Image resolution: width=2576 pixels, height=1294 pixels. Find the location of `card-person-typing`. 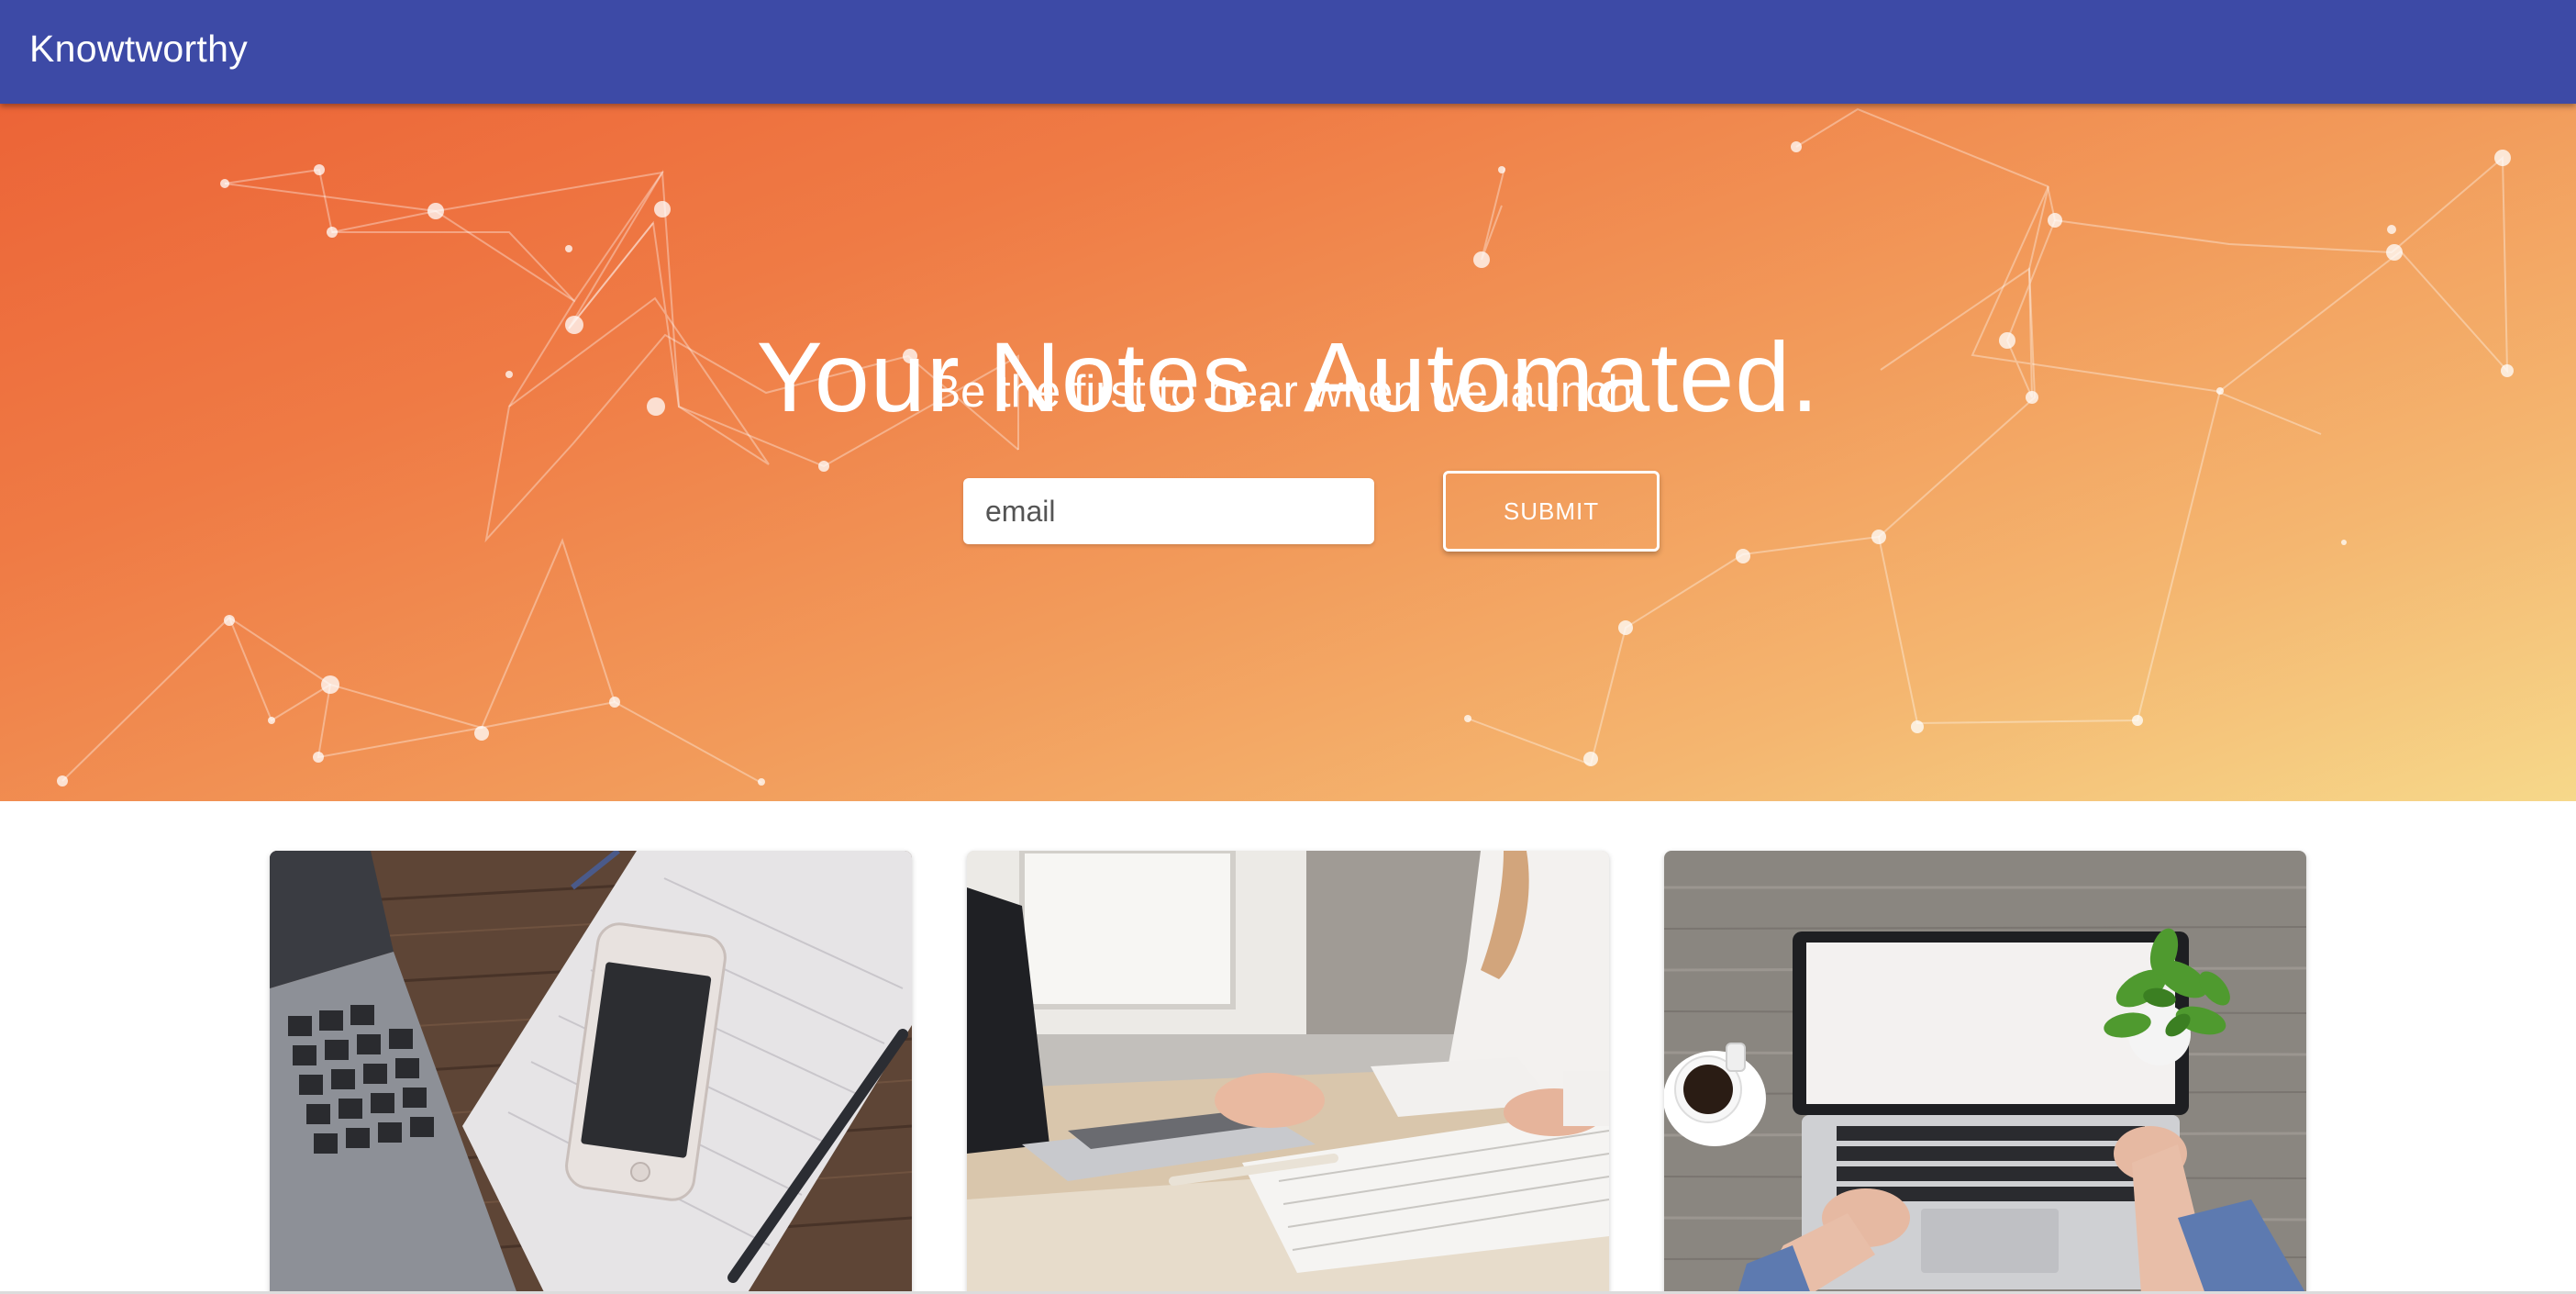

card-person-typing is located at coordinates (1288, 1072).